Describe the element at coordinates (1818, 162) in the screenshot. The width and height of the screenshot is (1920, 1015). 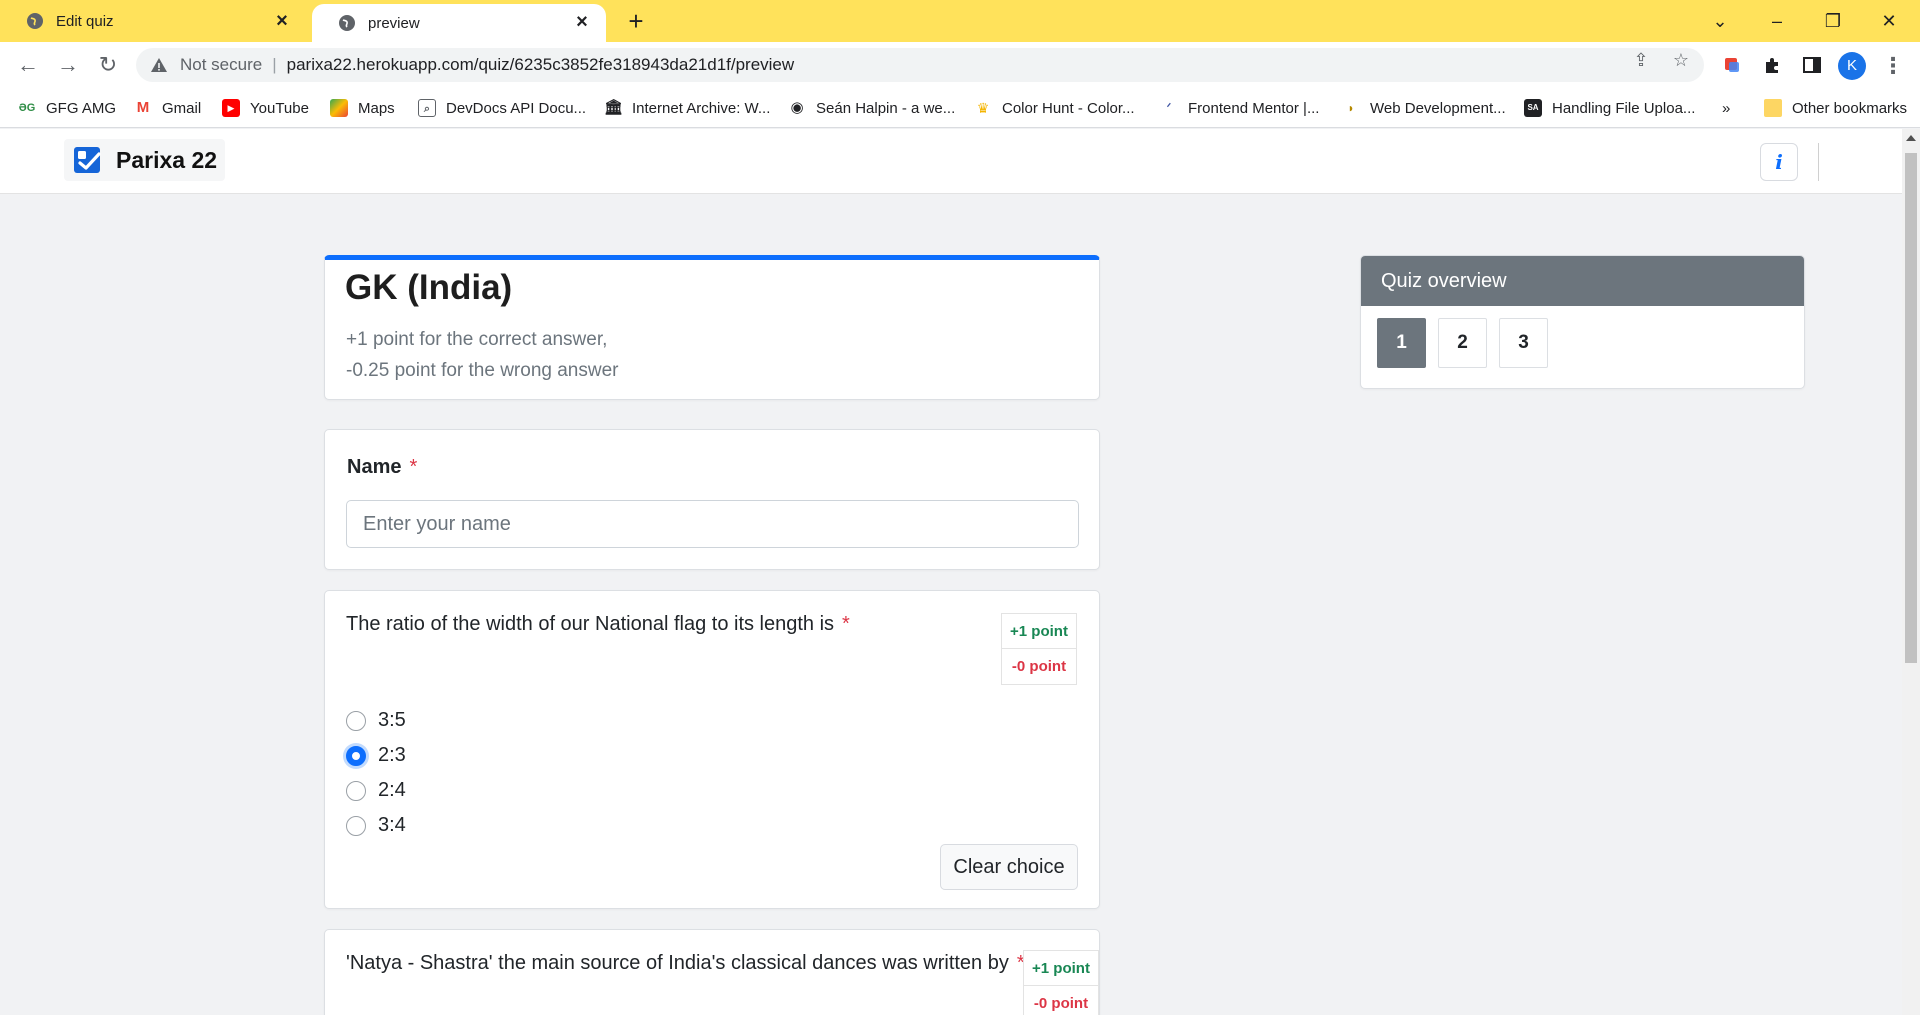
I see `navbar-divider` at that location.